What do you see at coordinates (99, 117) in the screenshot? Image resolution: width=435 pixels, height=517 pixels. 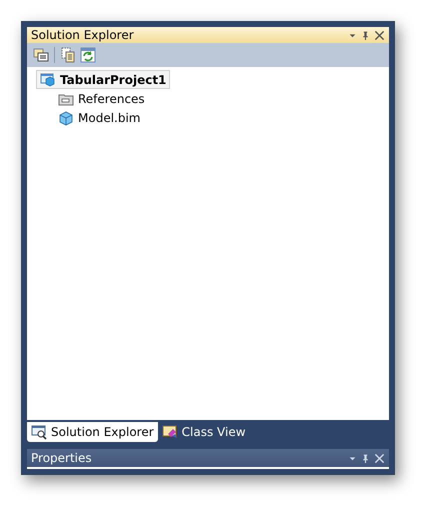 I see `tree-item: Model.bim` at bounding box center [99, 117].